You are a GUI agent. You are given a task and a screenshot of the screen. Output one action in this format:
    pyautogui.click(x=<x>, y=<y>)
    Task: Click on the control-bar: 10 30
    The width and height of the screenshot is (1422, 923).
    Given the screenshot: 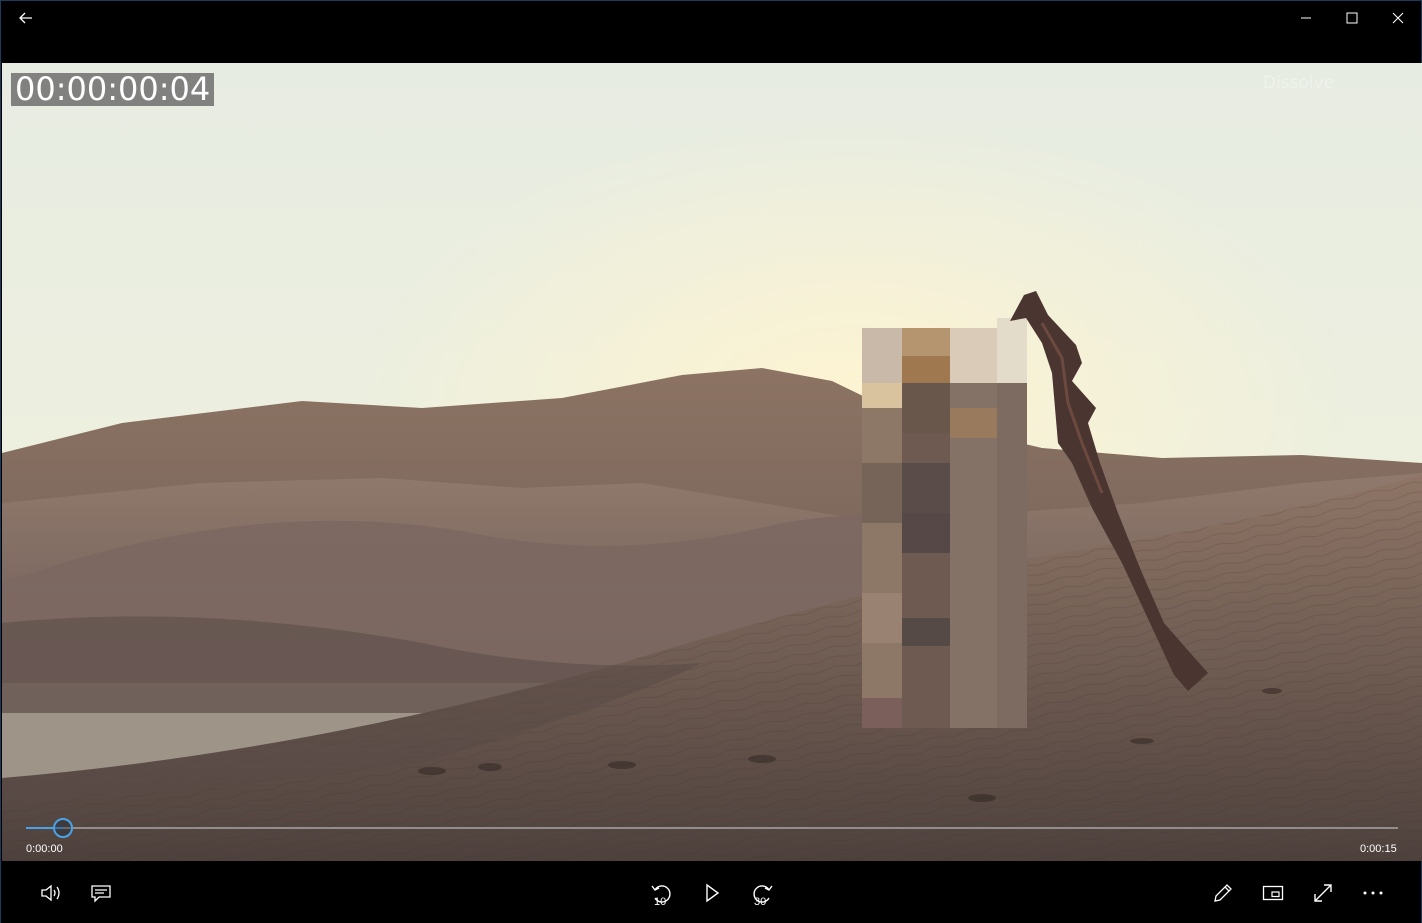 What is the action you would take?
    pyautogui.click(x=711, y=892)
    